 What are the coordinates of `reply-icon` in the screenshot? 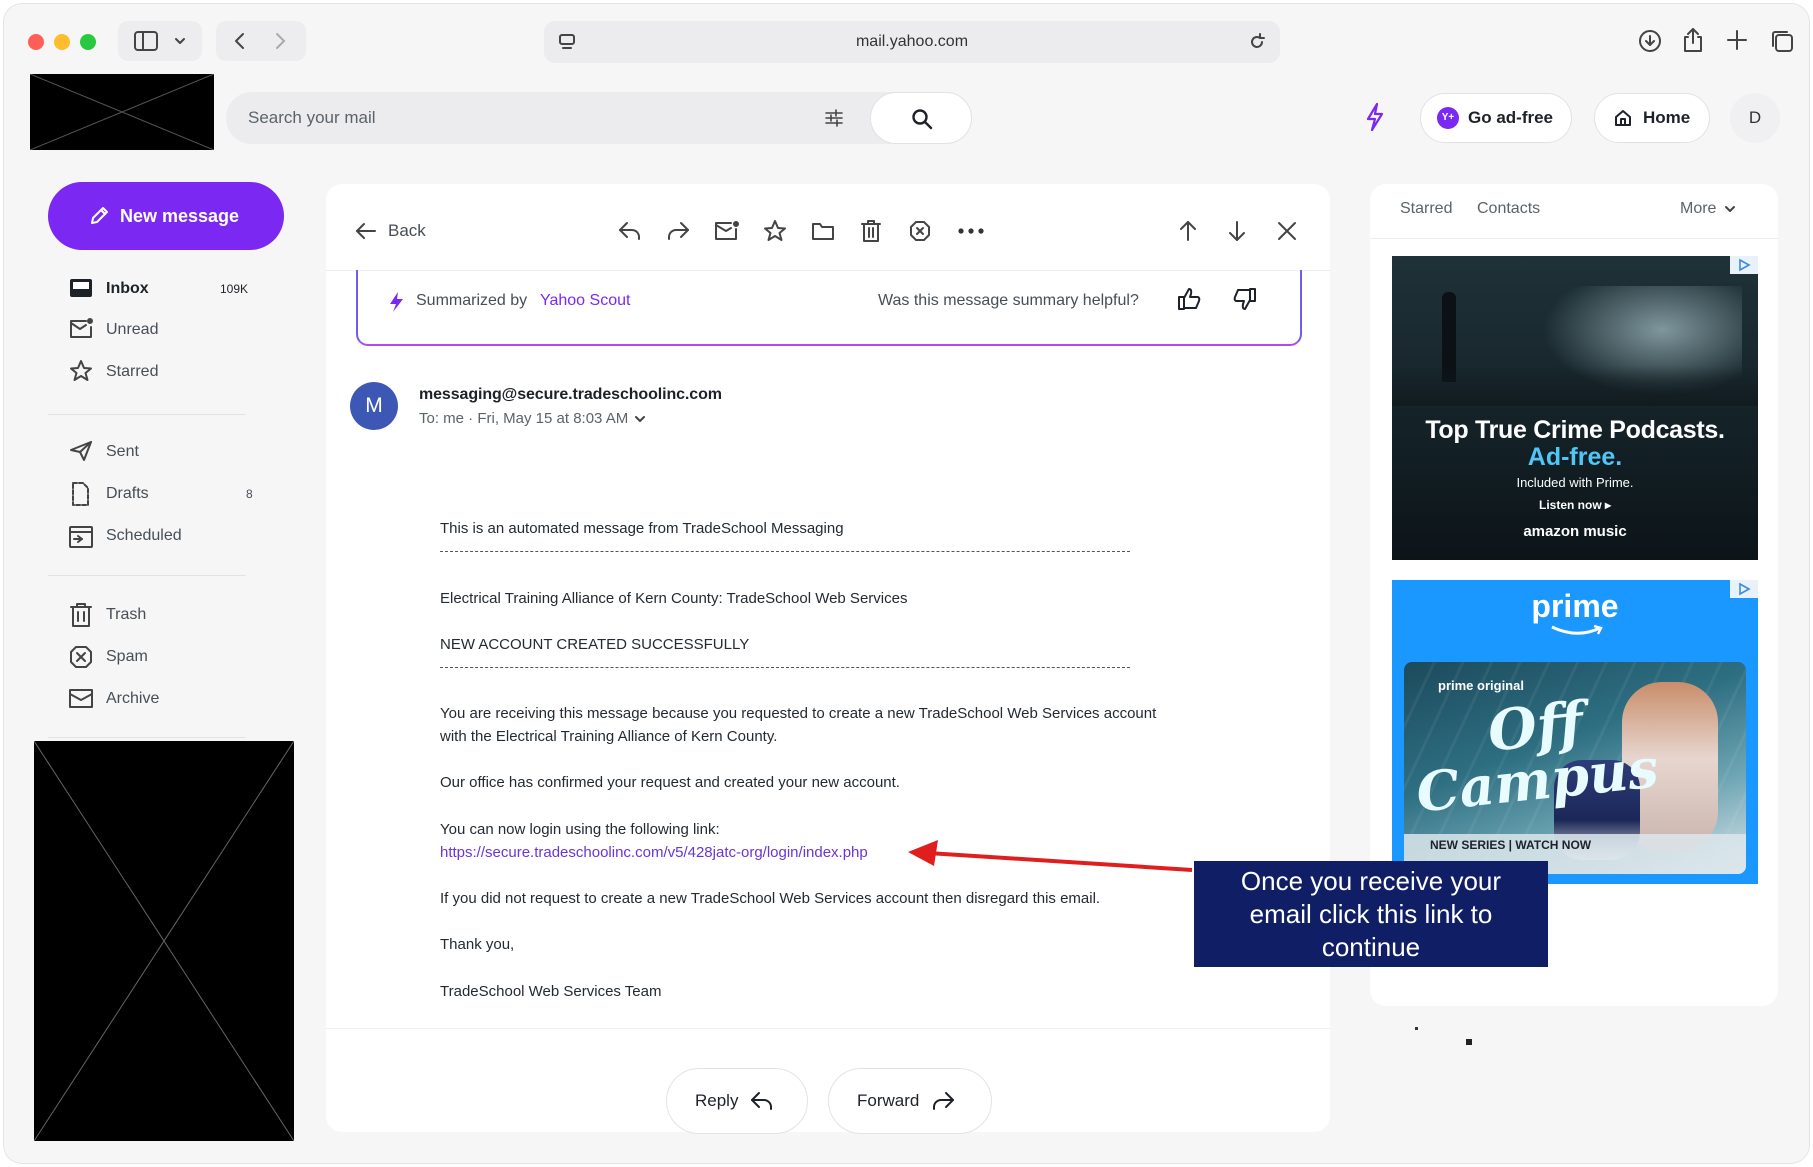 It's located at (630, 231).